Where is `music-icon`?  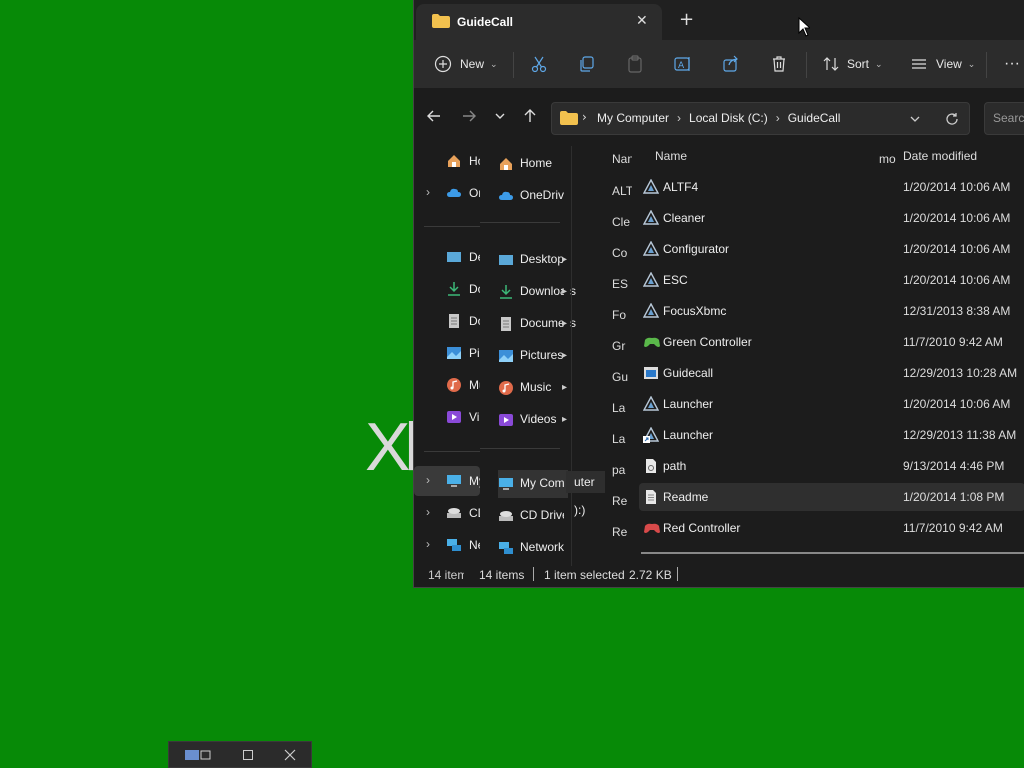
music-icon is located at coordinates (506, 388).